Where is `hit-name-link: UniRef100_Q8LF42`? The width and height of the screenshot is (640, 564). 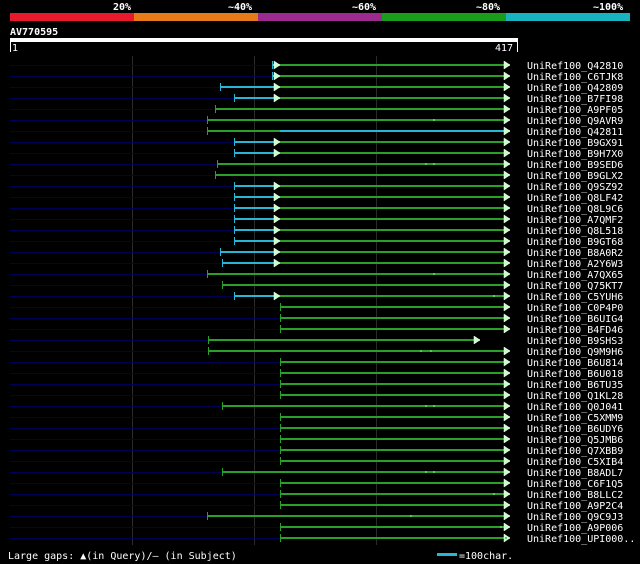 hit-name-link: UniRef100_Q8LF42 is located at coordinates (575, 198).